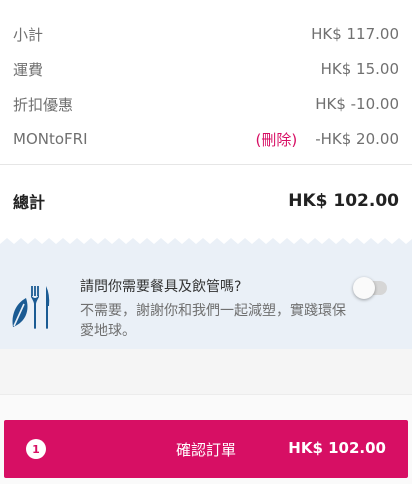 The width and height of the screenshot is (412, 484). I want to click on delivery-fee-row: 運費 HK$ 15.00, so click(206, 69).